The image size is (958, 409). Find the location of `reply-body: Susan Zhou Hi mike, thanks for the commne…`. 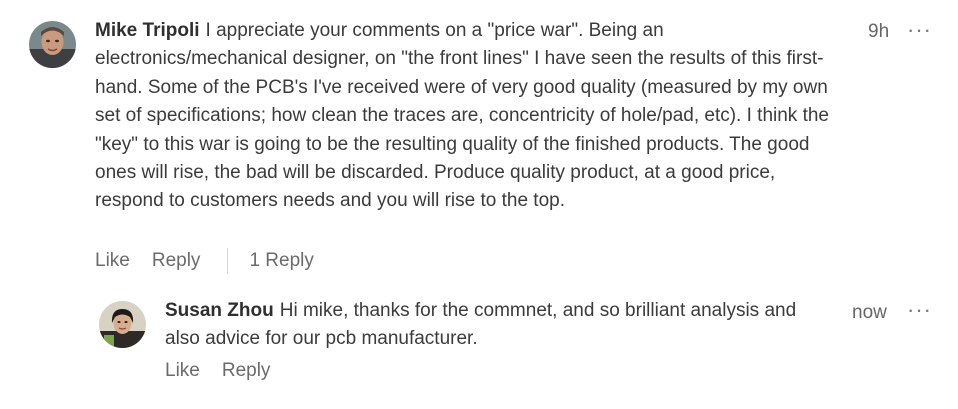

reply-body: Susan Zhou Hi mike, thanks for the commne… is located at coordinates (485, 325).